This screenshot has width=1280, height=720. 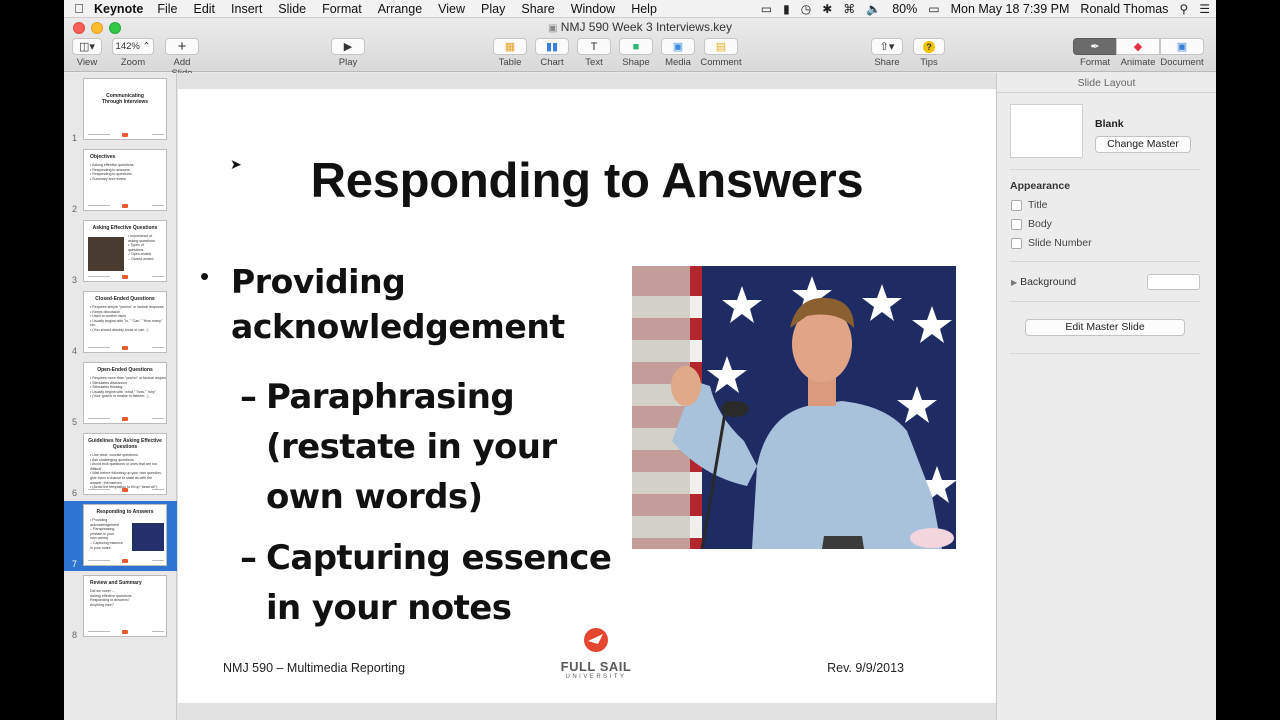 I want to click on body-checkbox-row: Body, so click(x=1031, y=224).